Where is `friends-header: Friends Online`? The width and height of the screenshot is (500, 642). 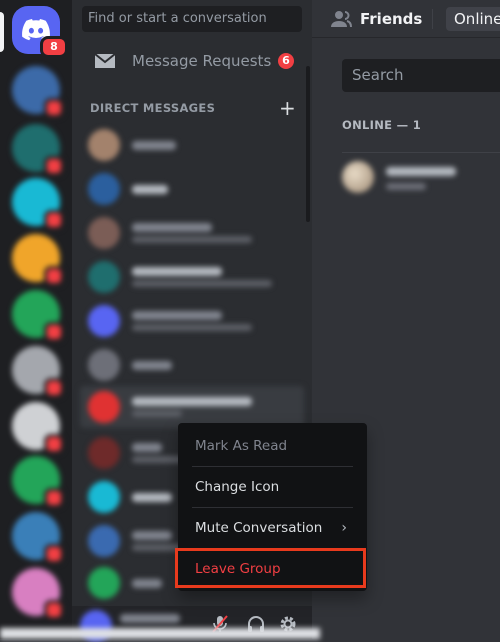
friends-header: Friends Online is located at coordinates (406, 19).